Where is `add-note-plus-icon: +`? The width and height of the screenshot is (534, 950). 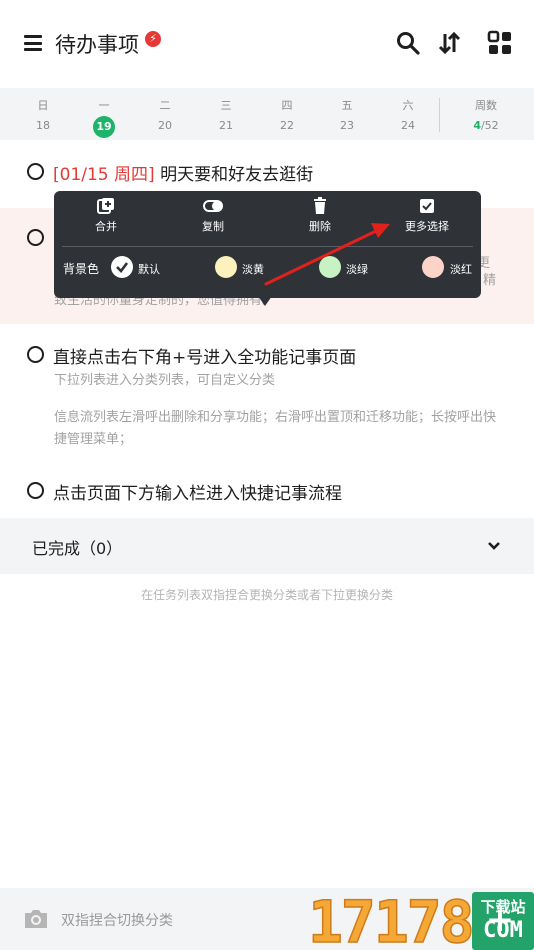 add-note-plus-icon: + is located at coordinates (500, 920).